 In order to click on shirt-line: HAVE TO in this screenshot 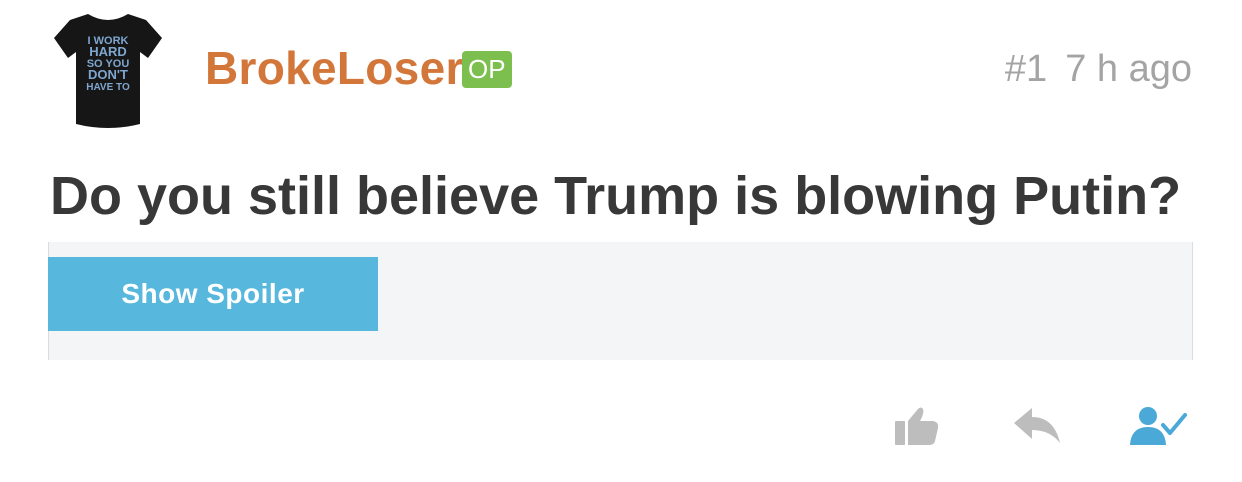, I will do `click(108, 87)`.